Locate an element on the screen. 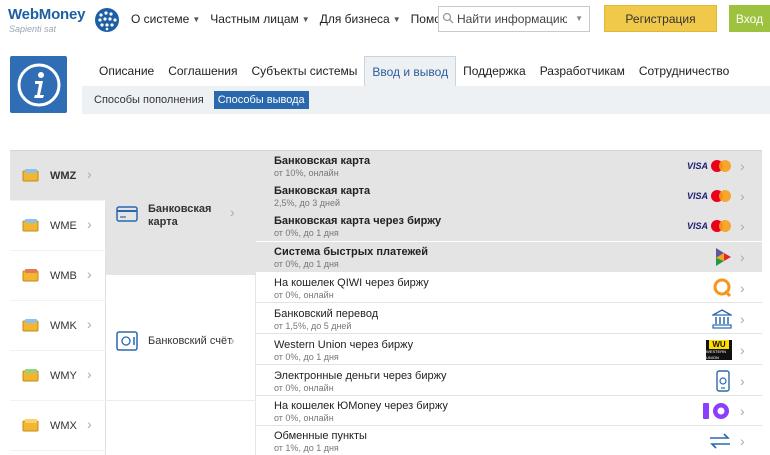 This screenshot has height=455, width=770. nav-personal: Частным лицам ▼ is located at coordinates (259, 19).